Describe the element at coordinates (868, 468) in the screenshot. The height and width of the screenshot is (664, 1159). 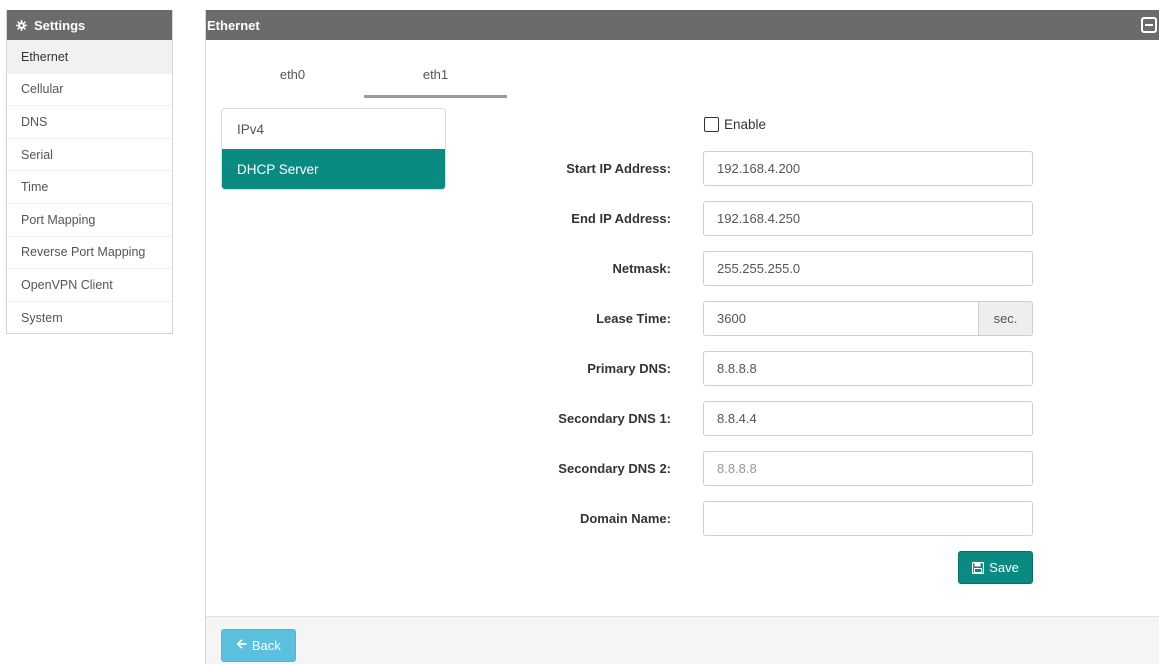
I see `secondary-dns-2-input` at that location.